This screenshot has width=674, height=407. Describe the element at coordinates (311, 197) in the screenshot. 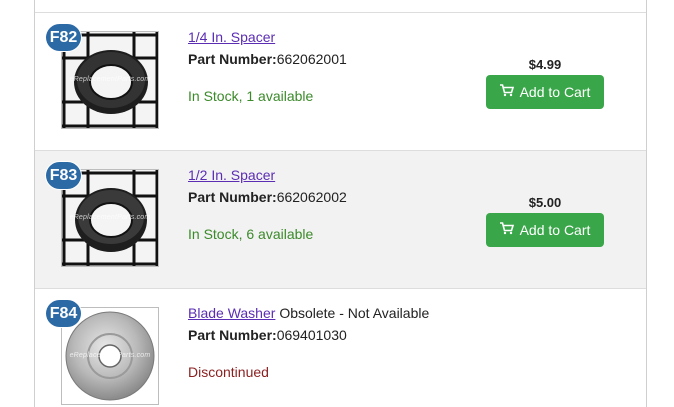

I see `part-number-value: 662062002` at that location.